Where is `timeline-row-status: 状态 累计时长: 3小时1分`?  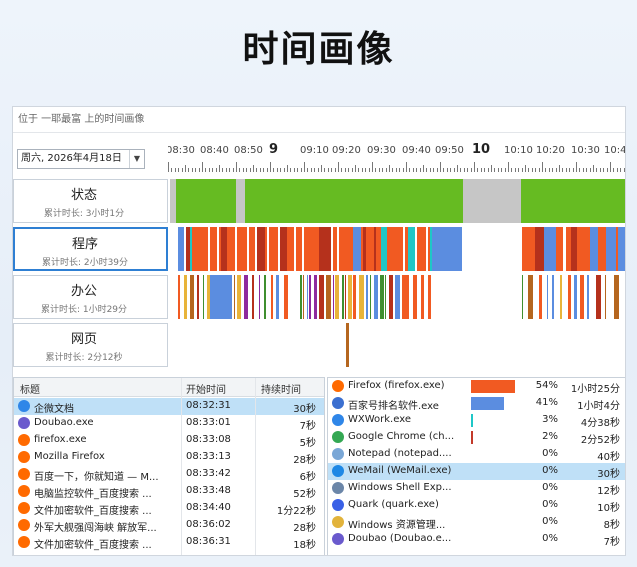 timeline-row-status: 状态 累计时长: 3小时1分 is located at coordinates (90, 201).